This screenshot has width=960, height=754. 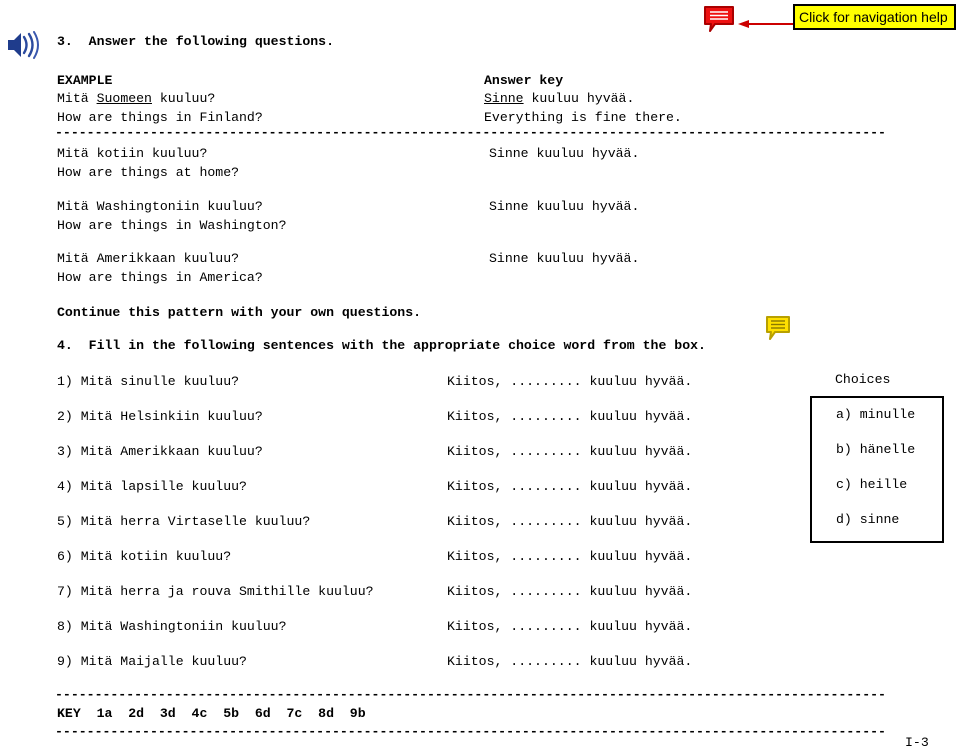 What do you see at coordinates (148, 172) in the screenshot?
I see `practice-question-en-1: How are things at home?` at bounding box center [148, 172].